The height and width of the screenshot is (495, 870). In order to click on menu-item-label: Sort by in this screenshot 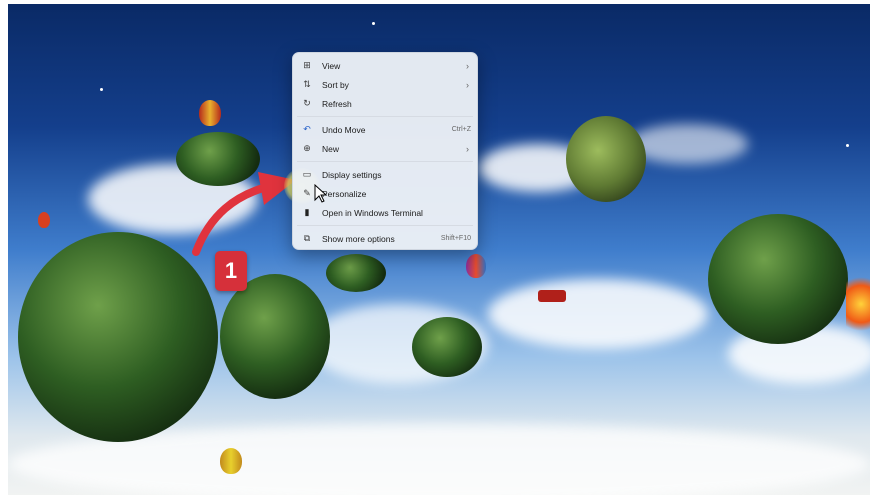, I will do `click(335, 84)`.